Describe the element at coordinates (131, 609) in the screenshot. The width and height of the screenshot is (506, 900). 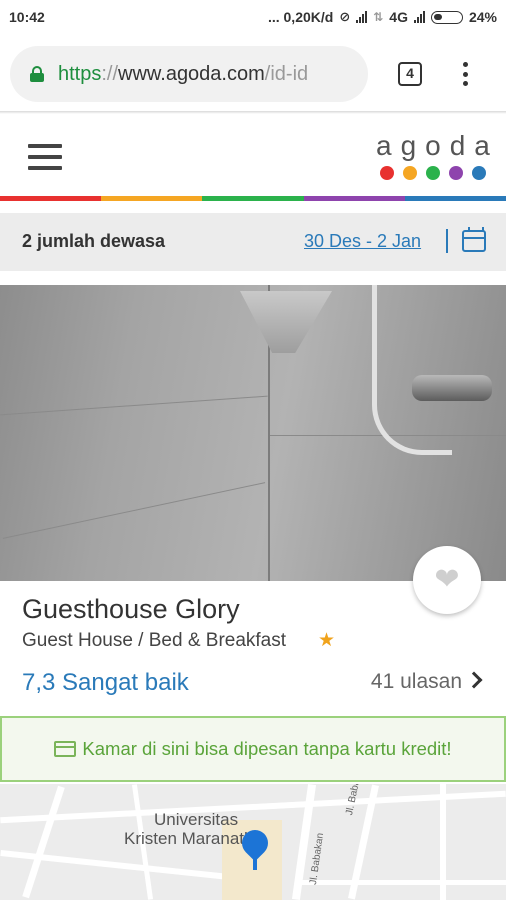
I see `property-name: Guesthouse Glory` at that location.